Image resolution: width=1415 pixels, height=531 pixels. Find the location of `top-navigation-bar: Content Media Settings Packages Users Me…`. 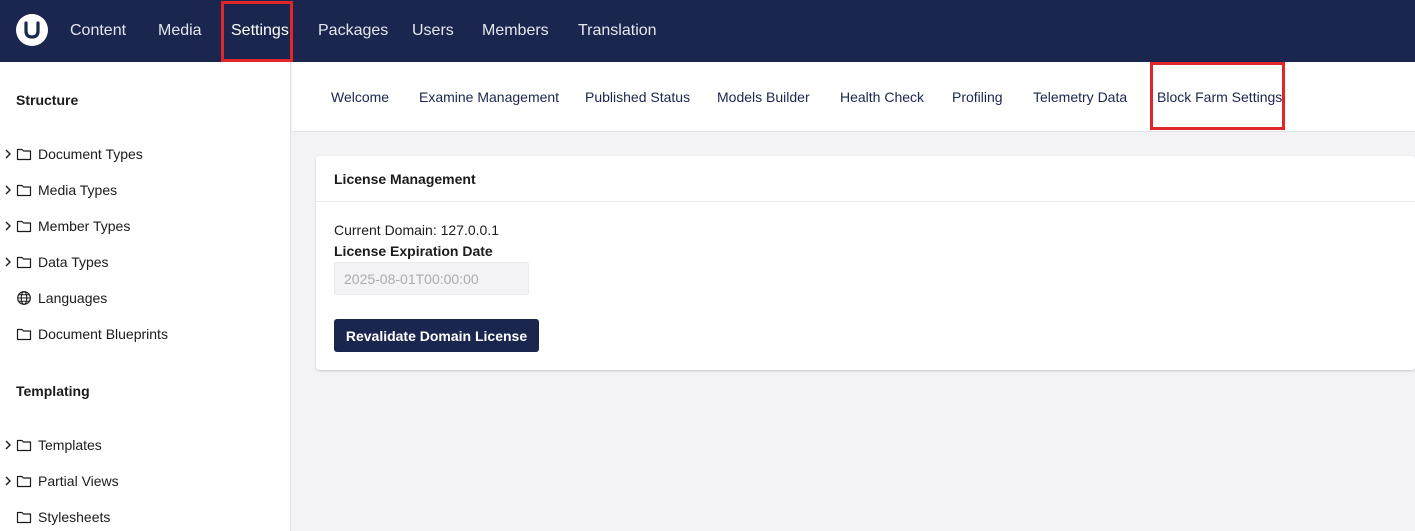

top-navigation-bar: Content Media Settings Packages Users Me… is located at coordinates (707, 31).